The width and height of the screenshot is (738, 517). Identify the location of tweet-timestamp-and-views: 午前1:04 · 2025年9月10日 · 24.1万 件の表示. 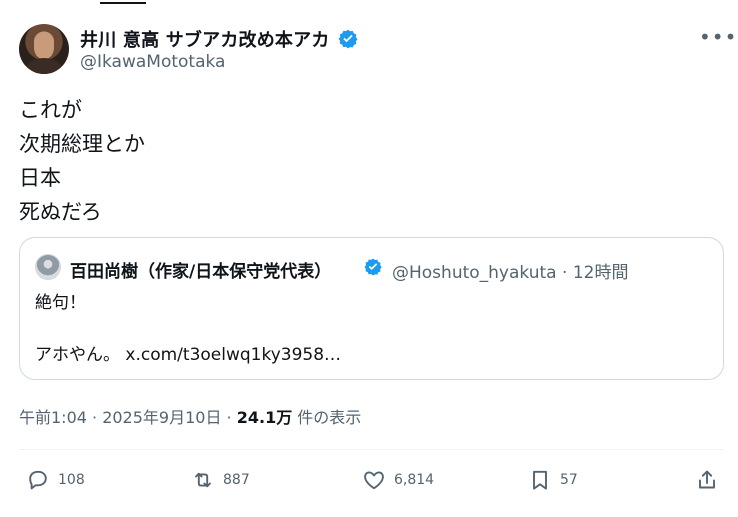
(190, 416).